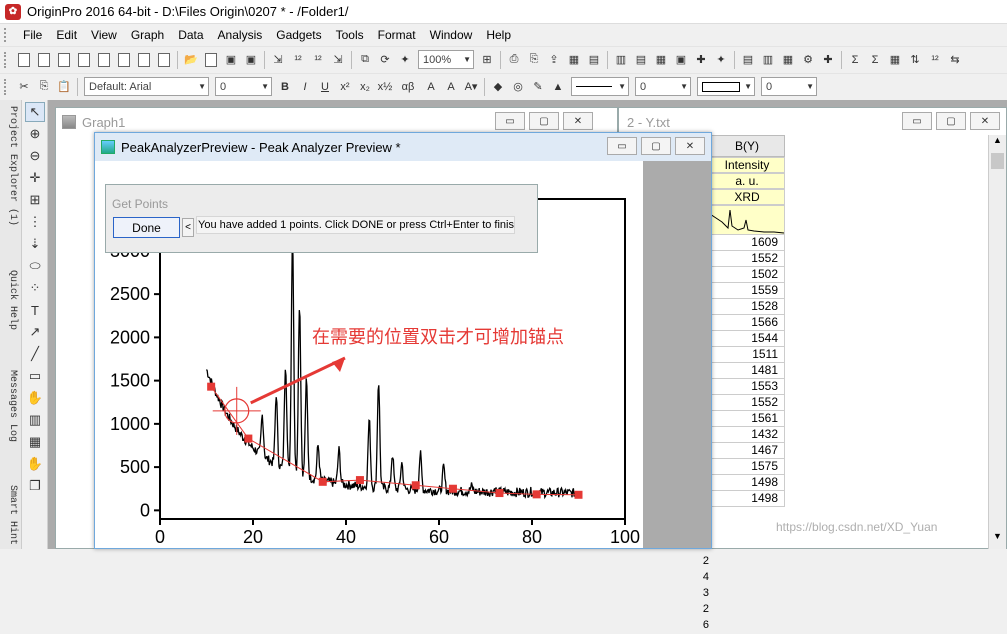 This screenshot has height=634, width=1007. Describe the element at coordinates (191, 60) in the screenshot. I see `open-icon: 📂` at that location.